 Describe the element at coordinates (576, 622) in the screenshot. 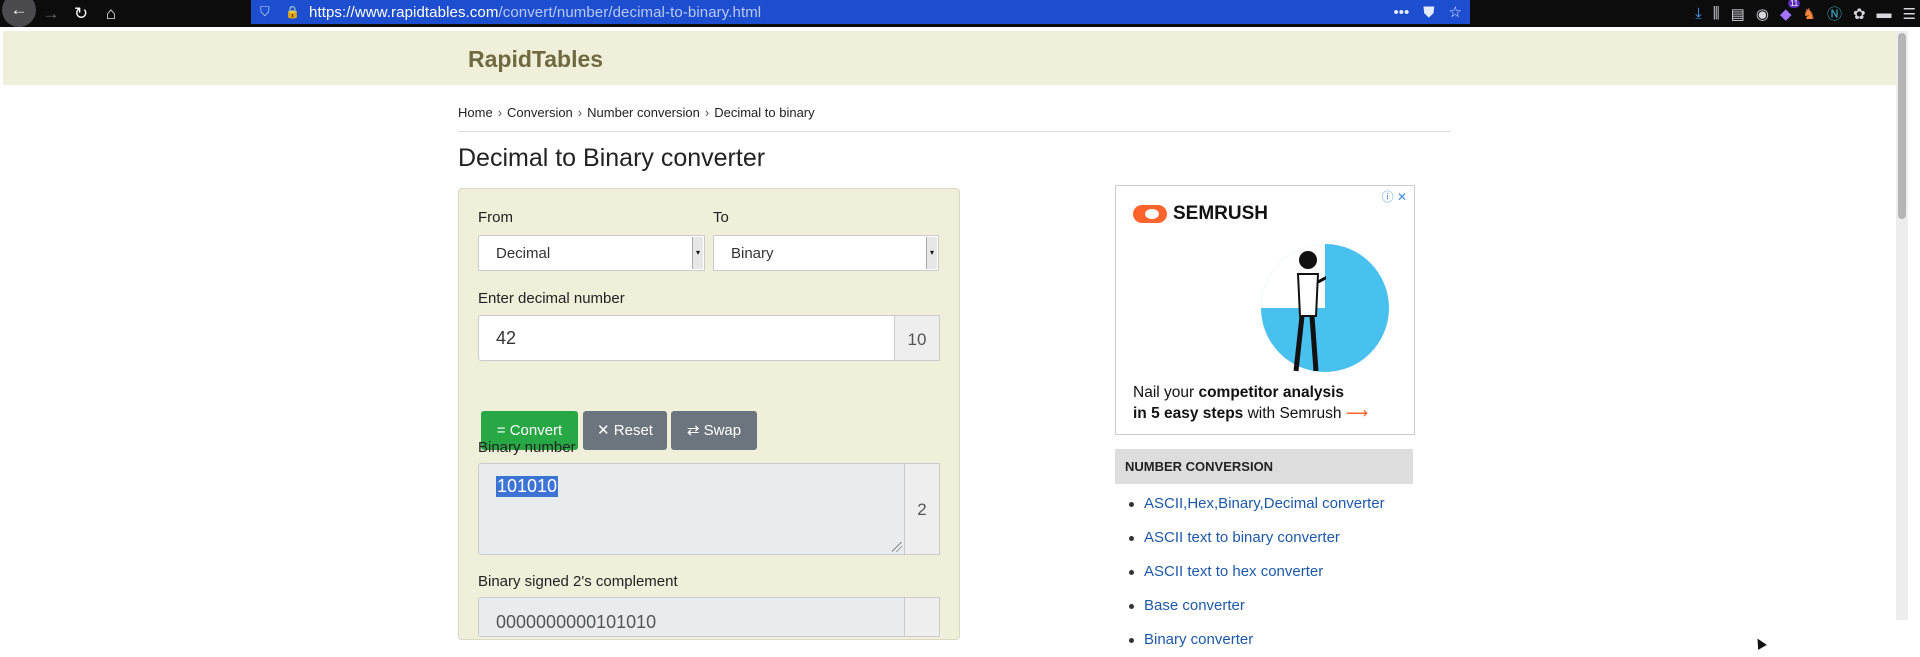

I see `signed-output-value: 0000000000101010` at that location.